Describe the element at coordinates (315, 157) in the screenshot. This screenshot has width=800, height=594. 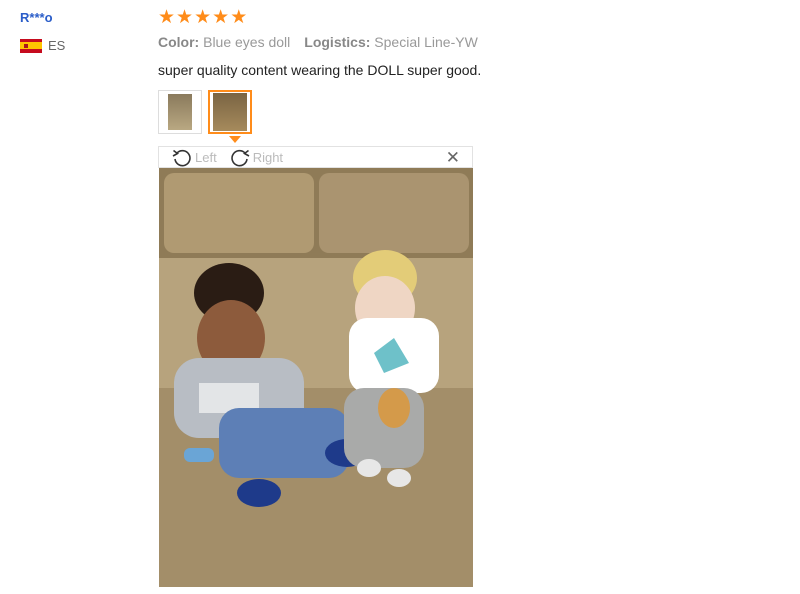
I see `image-viewer-toolbar: Left Right ✕` at that location.